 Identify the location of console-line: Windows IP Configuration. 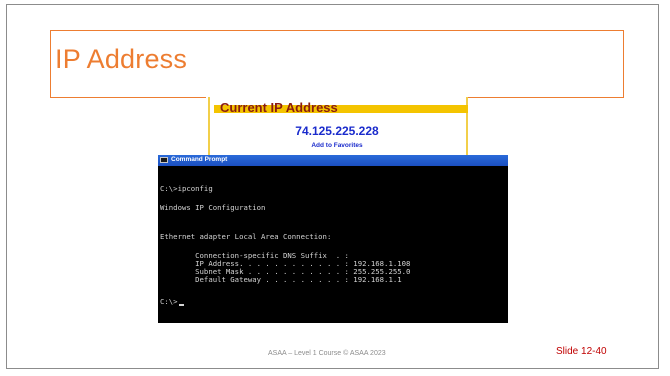
(213, 207).